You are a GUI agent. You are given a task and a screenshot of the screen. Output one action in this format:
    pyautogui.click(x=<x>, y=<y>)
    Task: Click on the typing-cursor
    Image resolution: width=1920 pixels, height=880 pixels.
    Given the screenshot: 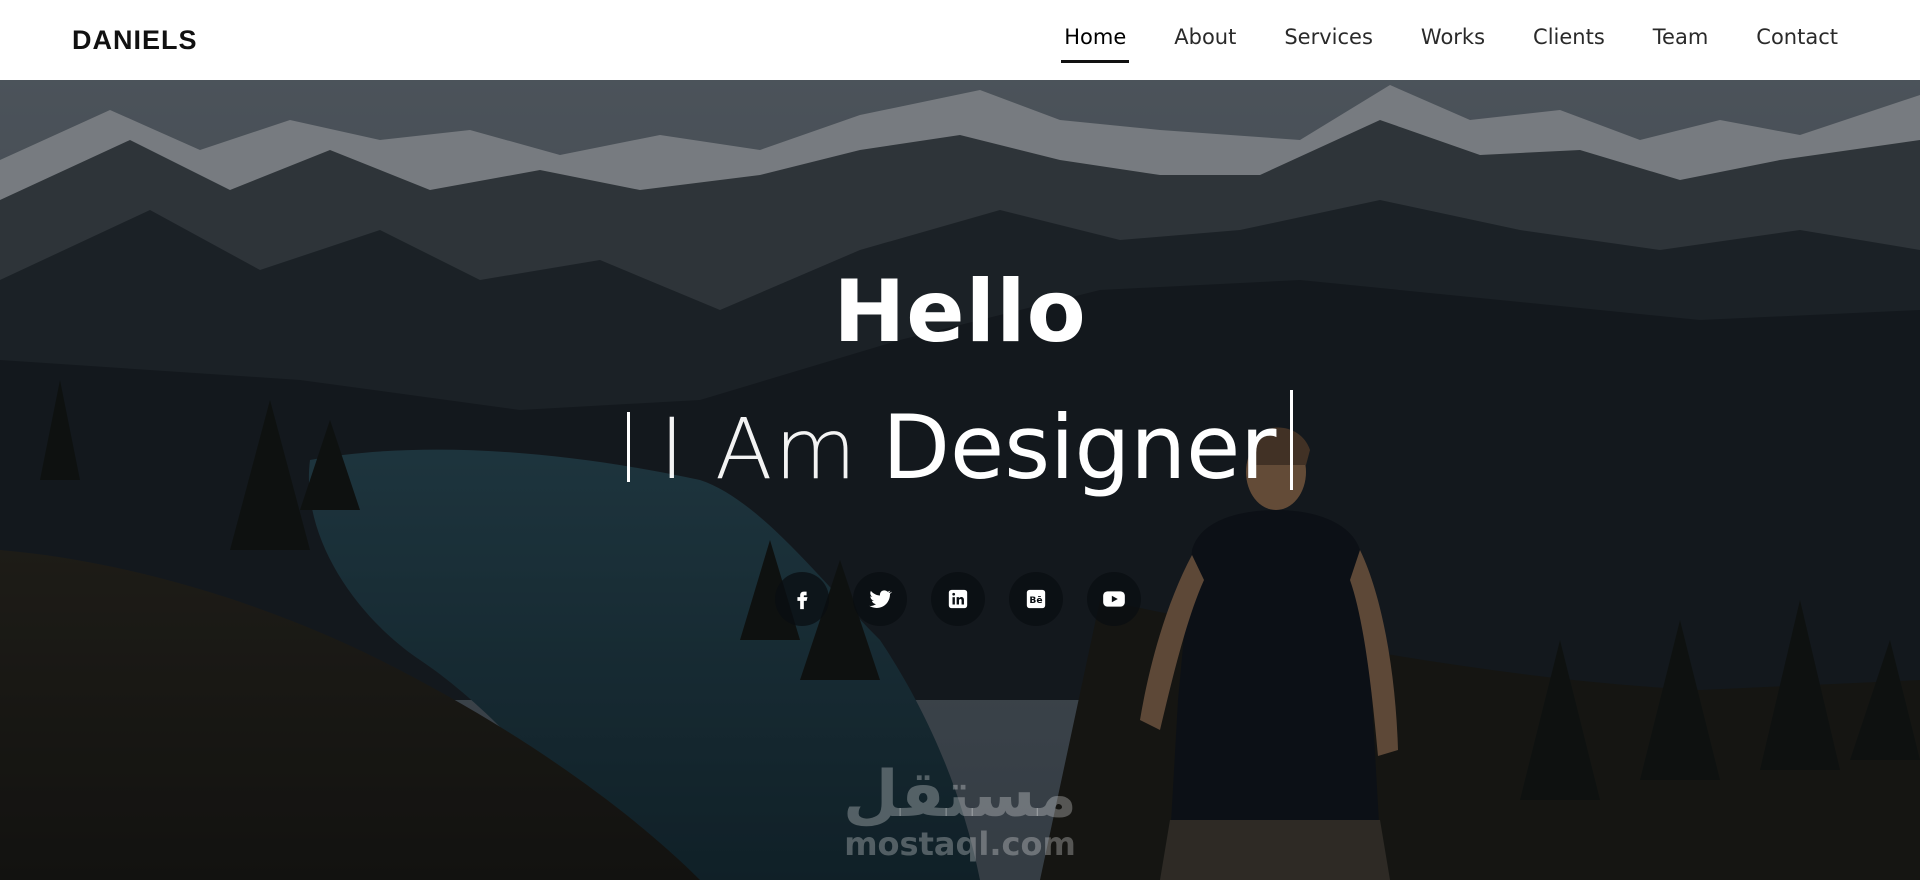 What is the action you would take?
    pyautogui.click(x=1292, y=440)
    